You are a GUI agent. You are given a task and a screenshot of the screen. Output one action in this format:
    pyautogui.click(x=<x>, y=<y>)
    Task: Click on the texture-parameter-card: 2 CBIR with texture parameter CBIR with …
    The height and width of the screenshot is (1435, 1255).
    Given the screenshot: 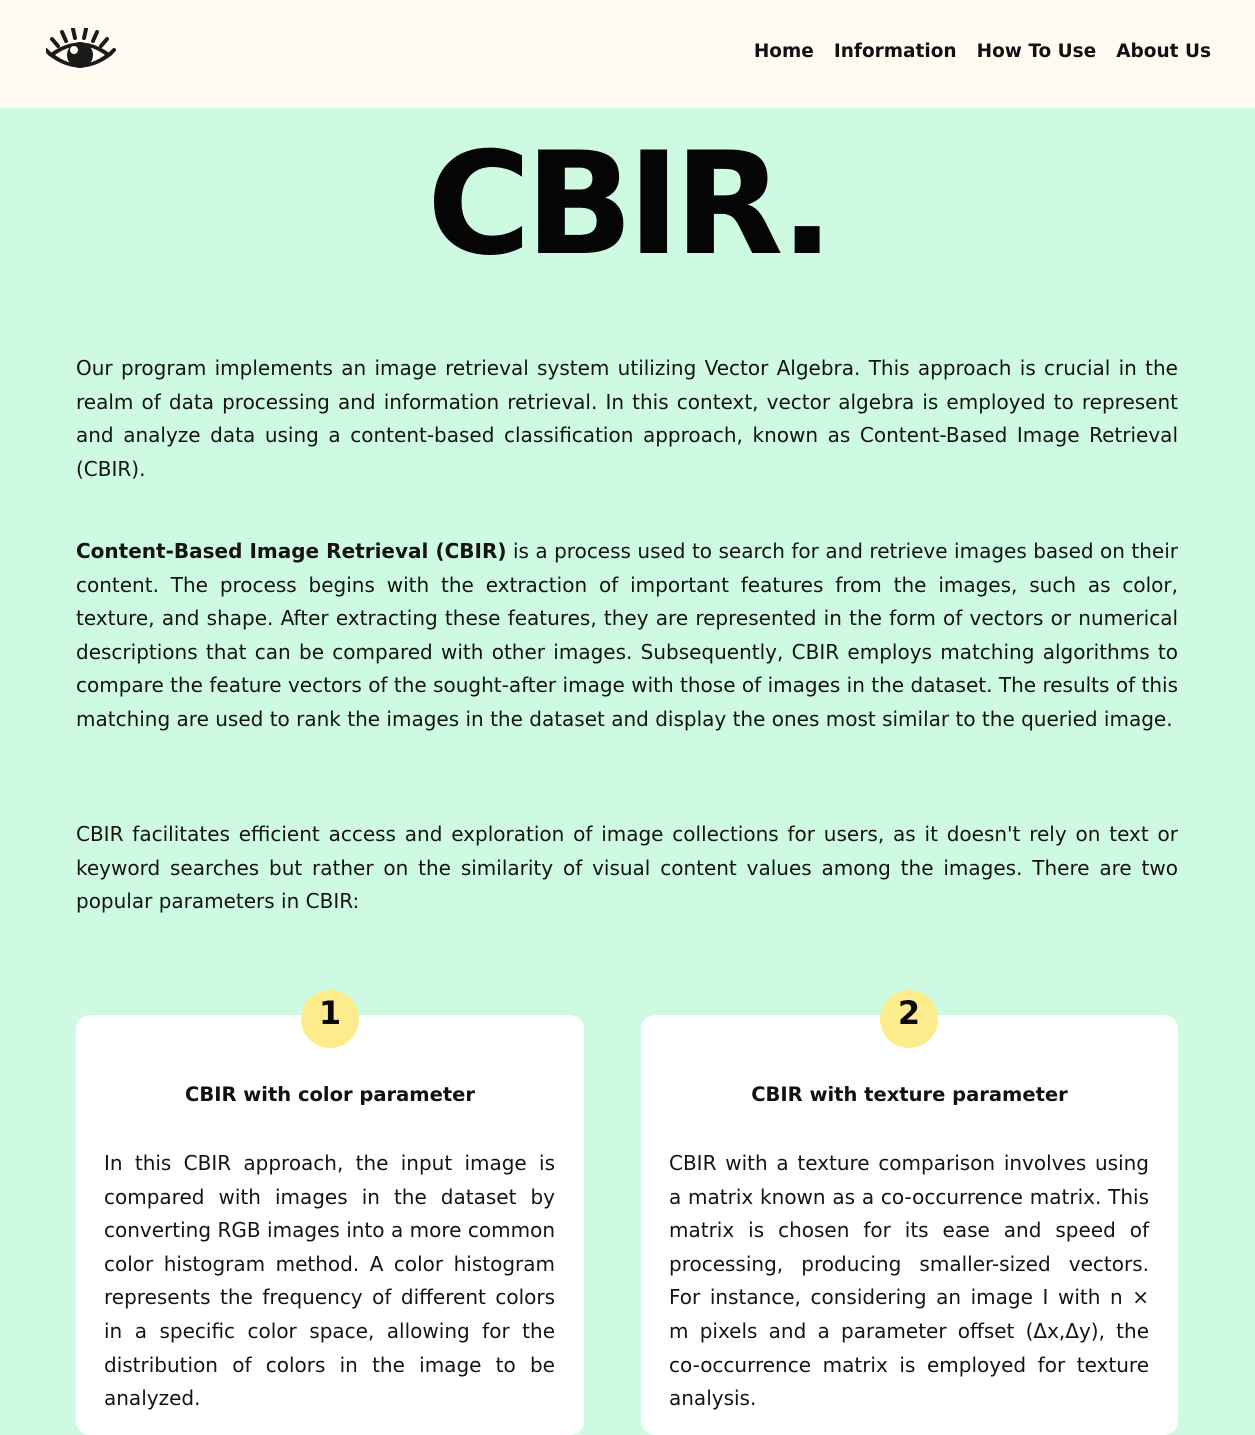 What is the action you would take?
    pyautogui.click(x=909, y=1212)
    